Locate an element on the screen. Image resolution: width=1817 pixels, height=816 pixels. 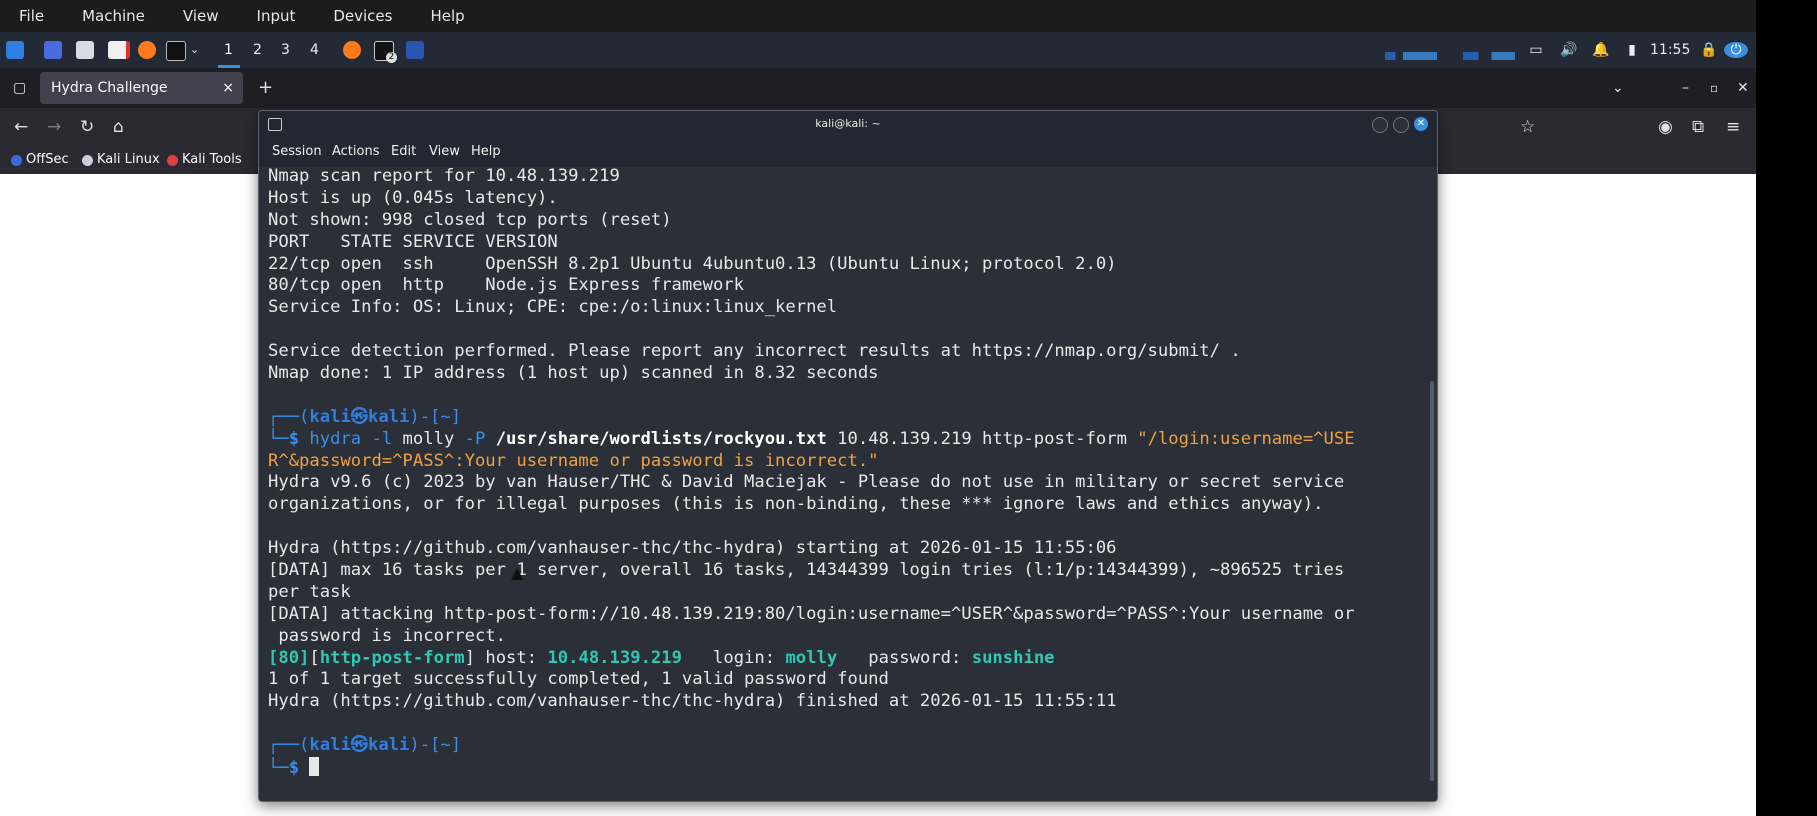
file-manager-icon is located at coordinates (85, 50).